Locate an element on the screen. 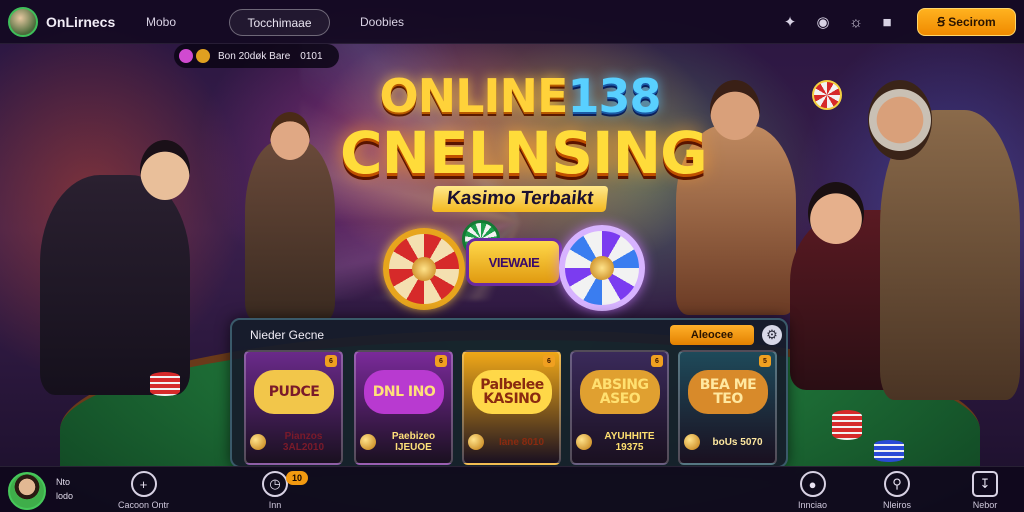 This screenshot has width=1024, height=512. character-gunman-head is located at coordinates (836, 213).